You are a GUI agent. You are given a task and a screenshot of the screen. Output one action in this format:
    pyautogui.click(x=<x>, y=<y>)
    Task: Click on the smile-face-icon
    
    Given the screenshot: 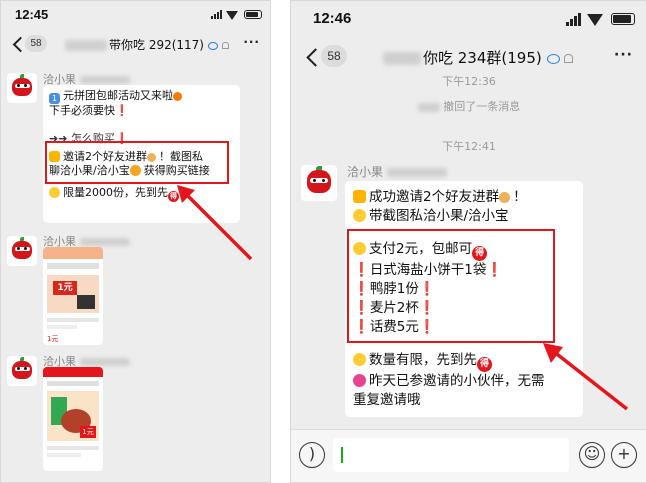 What is the action you would take?
    pyautogui.click(x=359, y=215)
    